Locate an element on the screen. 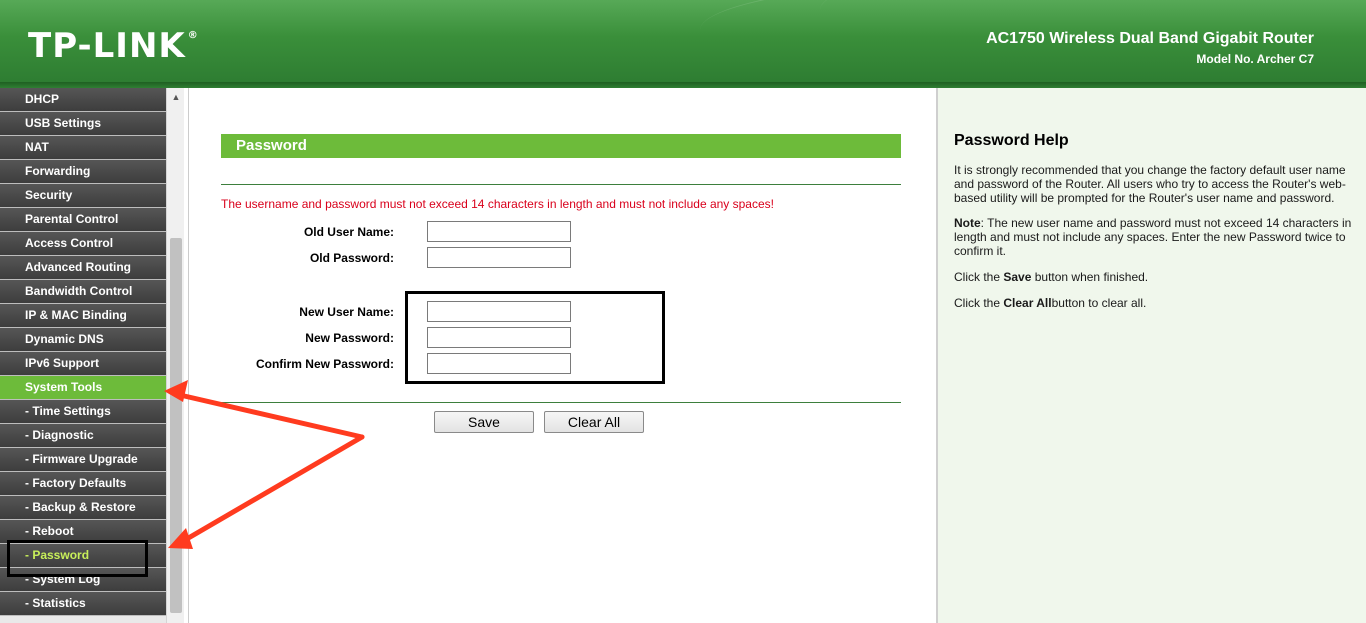  divider-bottom is located at coordinates (561, 402).